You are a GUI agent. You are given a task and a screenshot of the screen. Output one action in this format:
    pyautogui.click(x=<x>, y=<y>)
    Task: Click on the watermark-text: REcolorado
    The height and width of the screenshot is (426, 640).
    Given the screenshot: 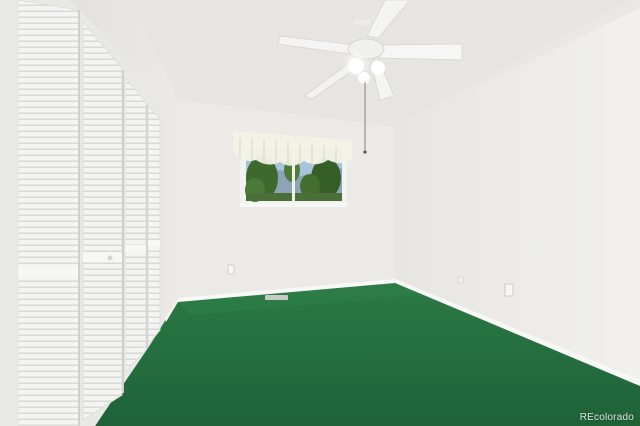 What is the action you would take?
    pyautogui.click(x=606, y=417)
    